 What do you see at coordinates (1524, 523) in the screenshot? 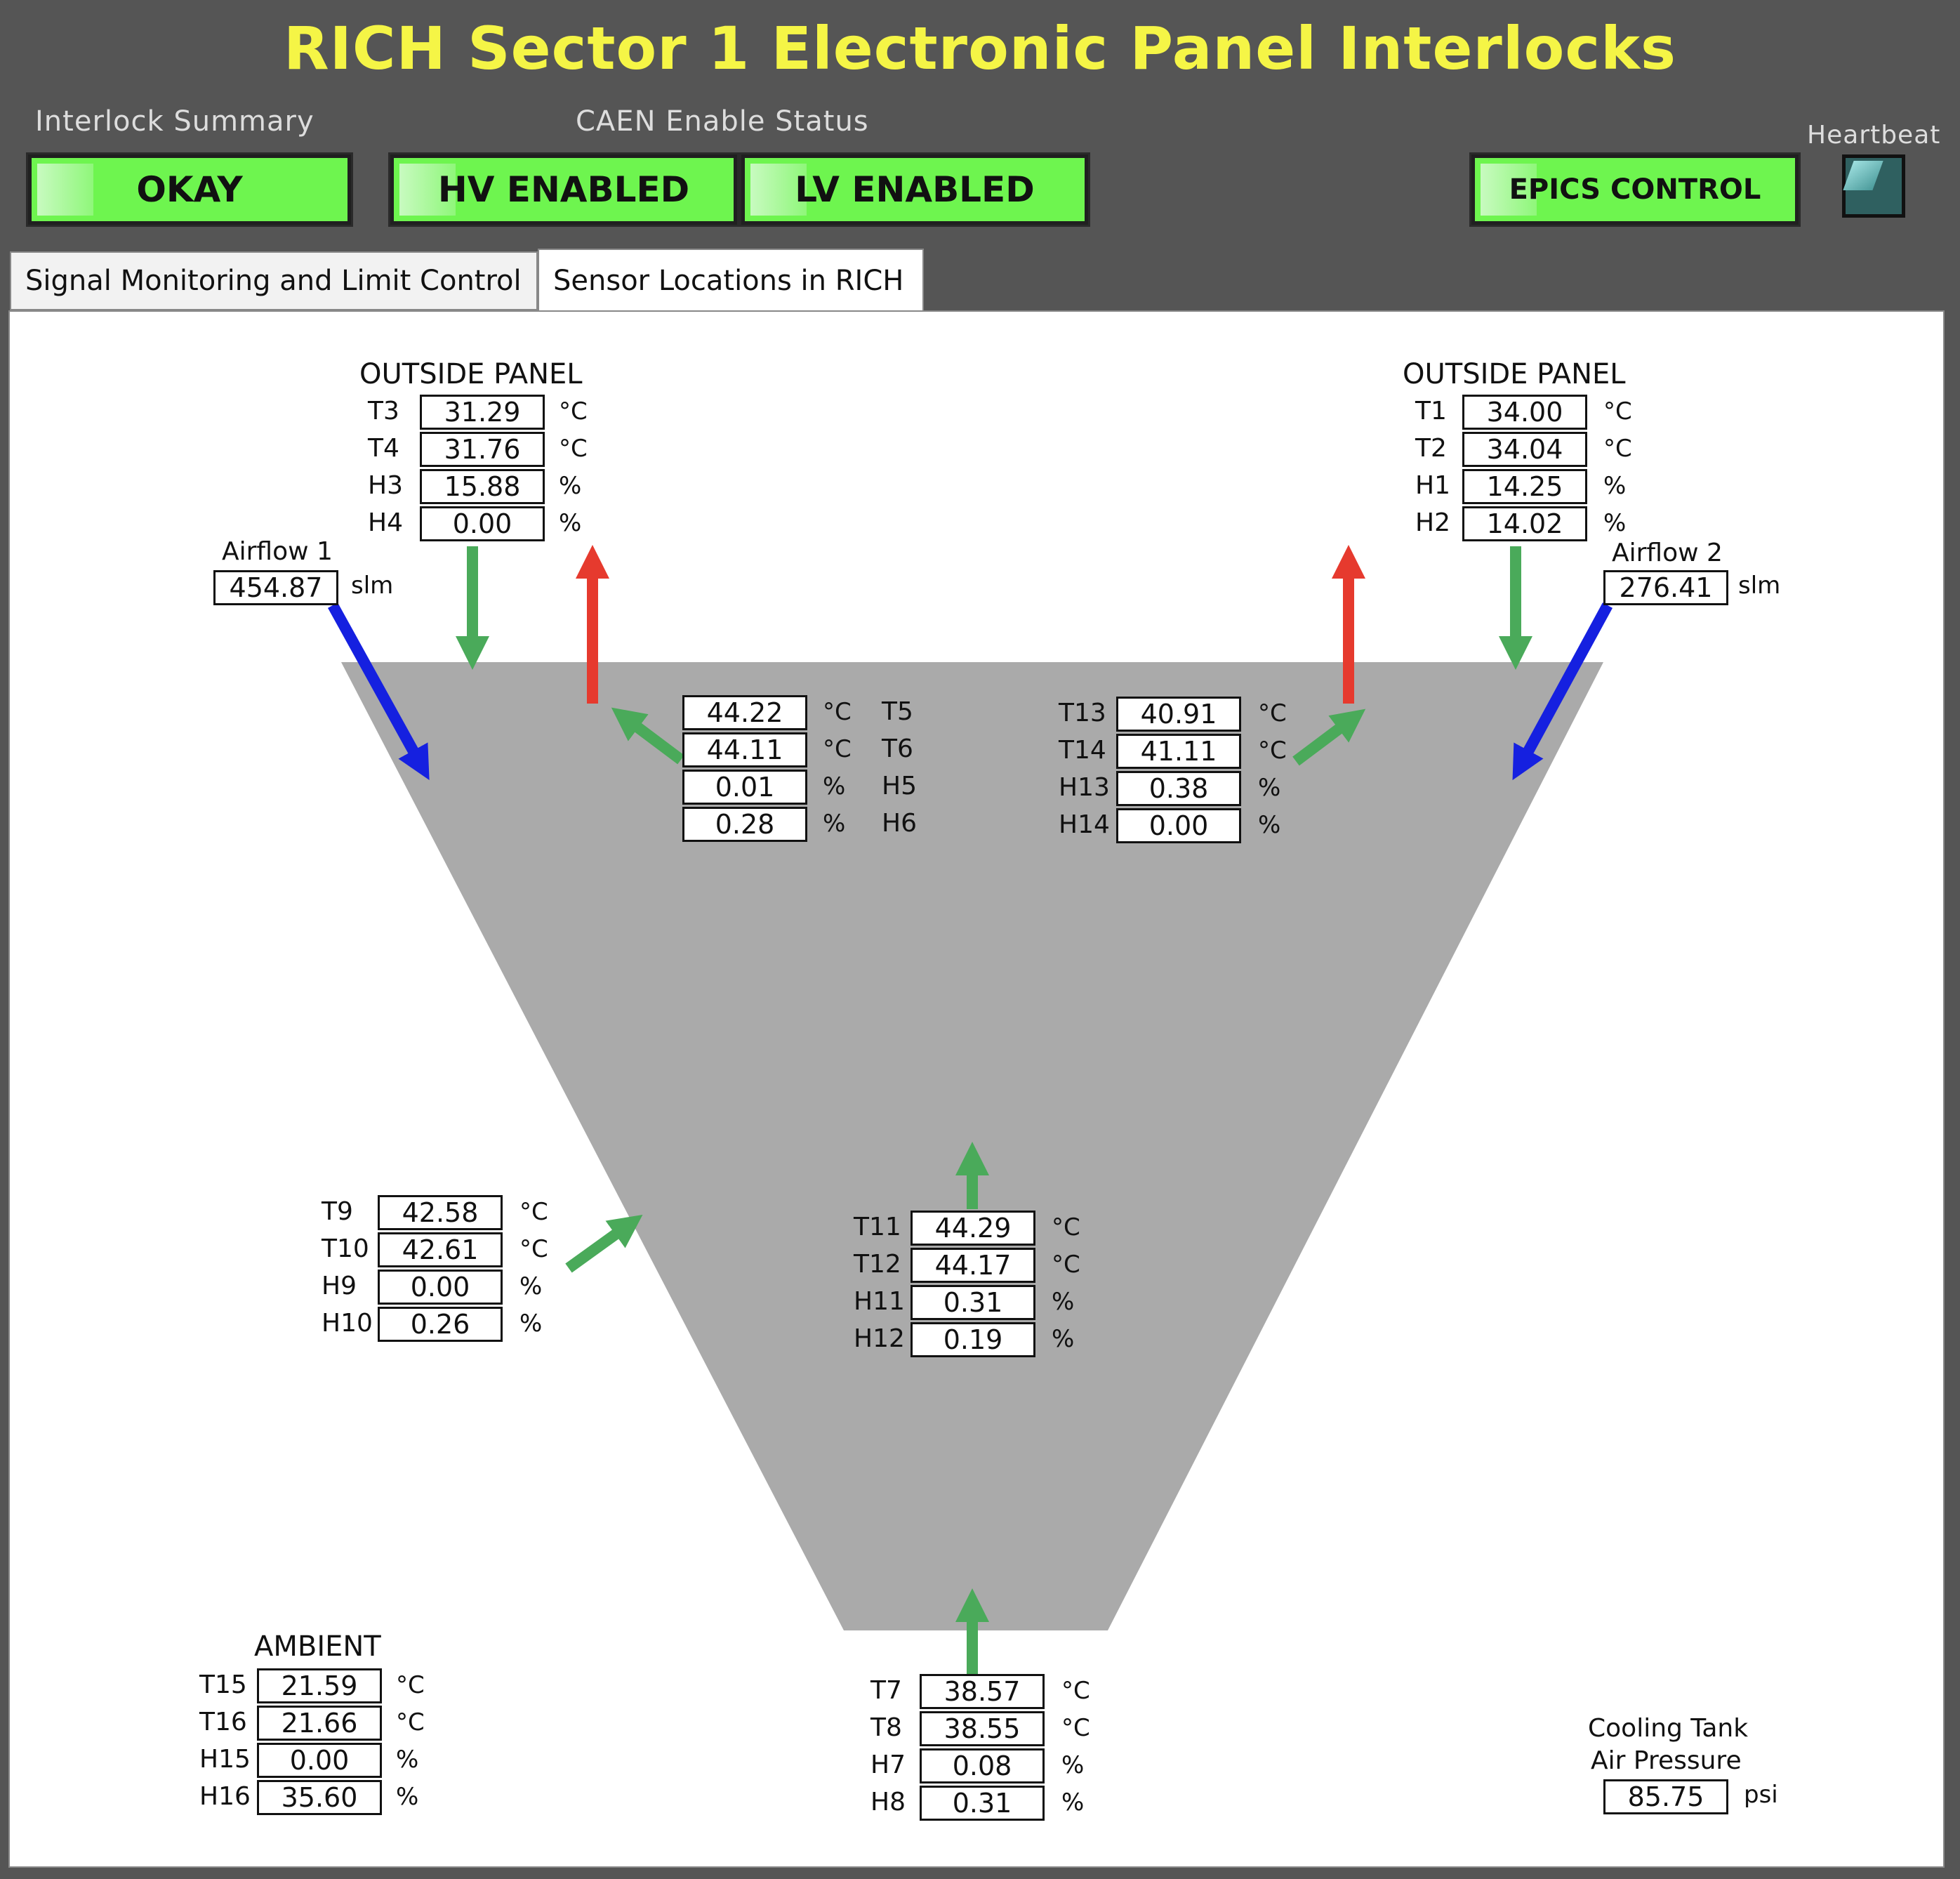
I see `sensor-value-h2: 14.02` at bounding box center [1524, 523].